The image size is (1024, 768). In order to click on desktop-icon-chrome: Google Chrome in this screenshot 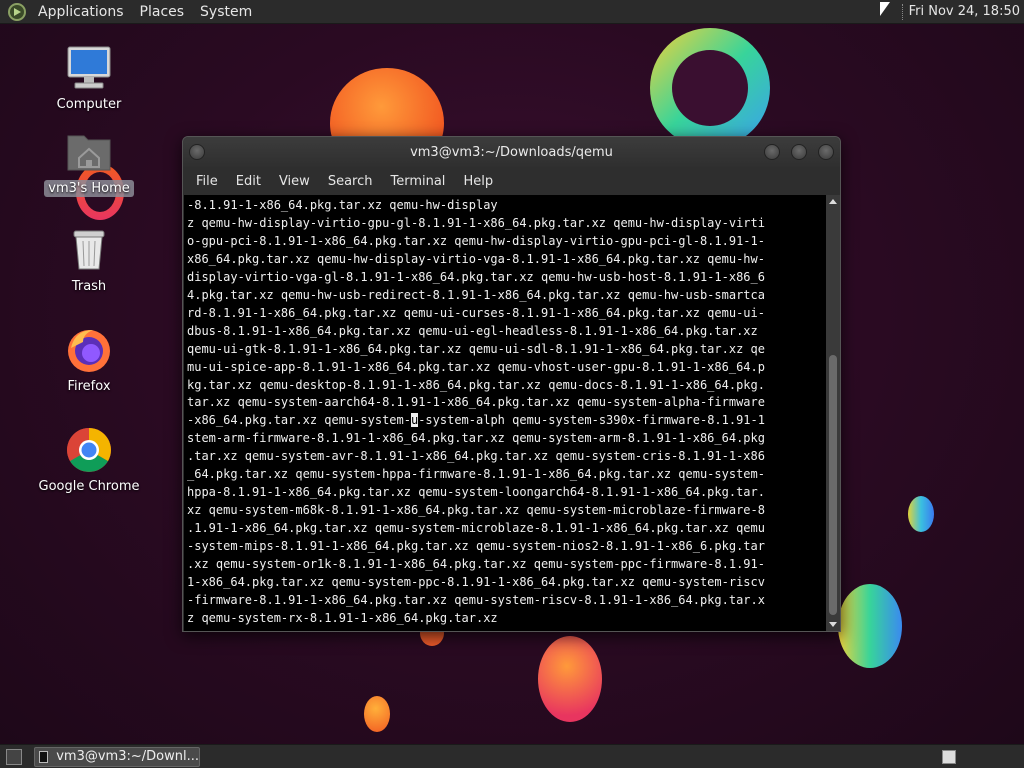, I will do `click(89, 460)`.